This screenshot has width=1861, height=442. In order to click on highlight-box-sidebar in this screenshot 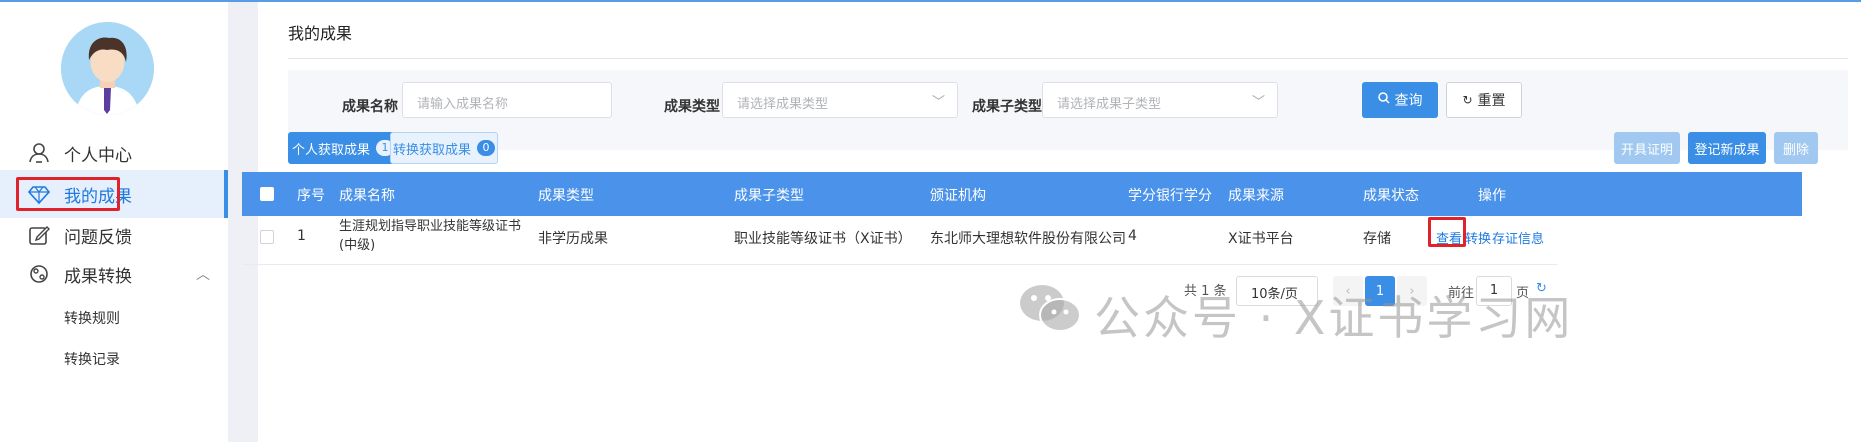, I will do `click(68, 194)`.